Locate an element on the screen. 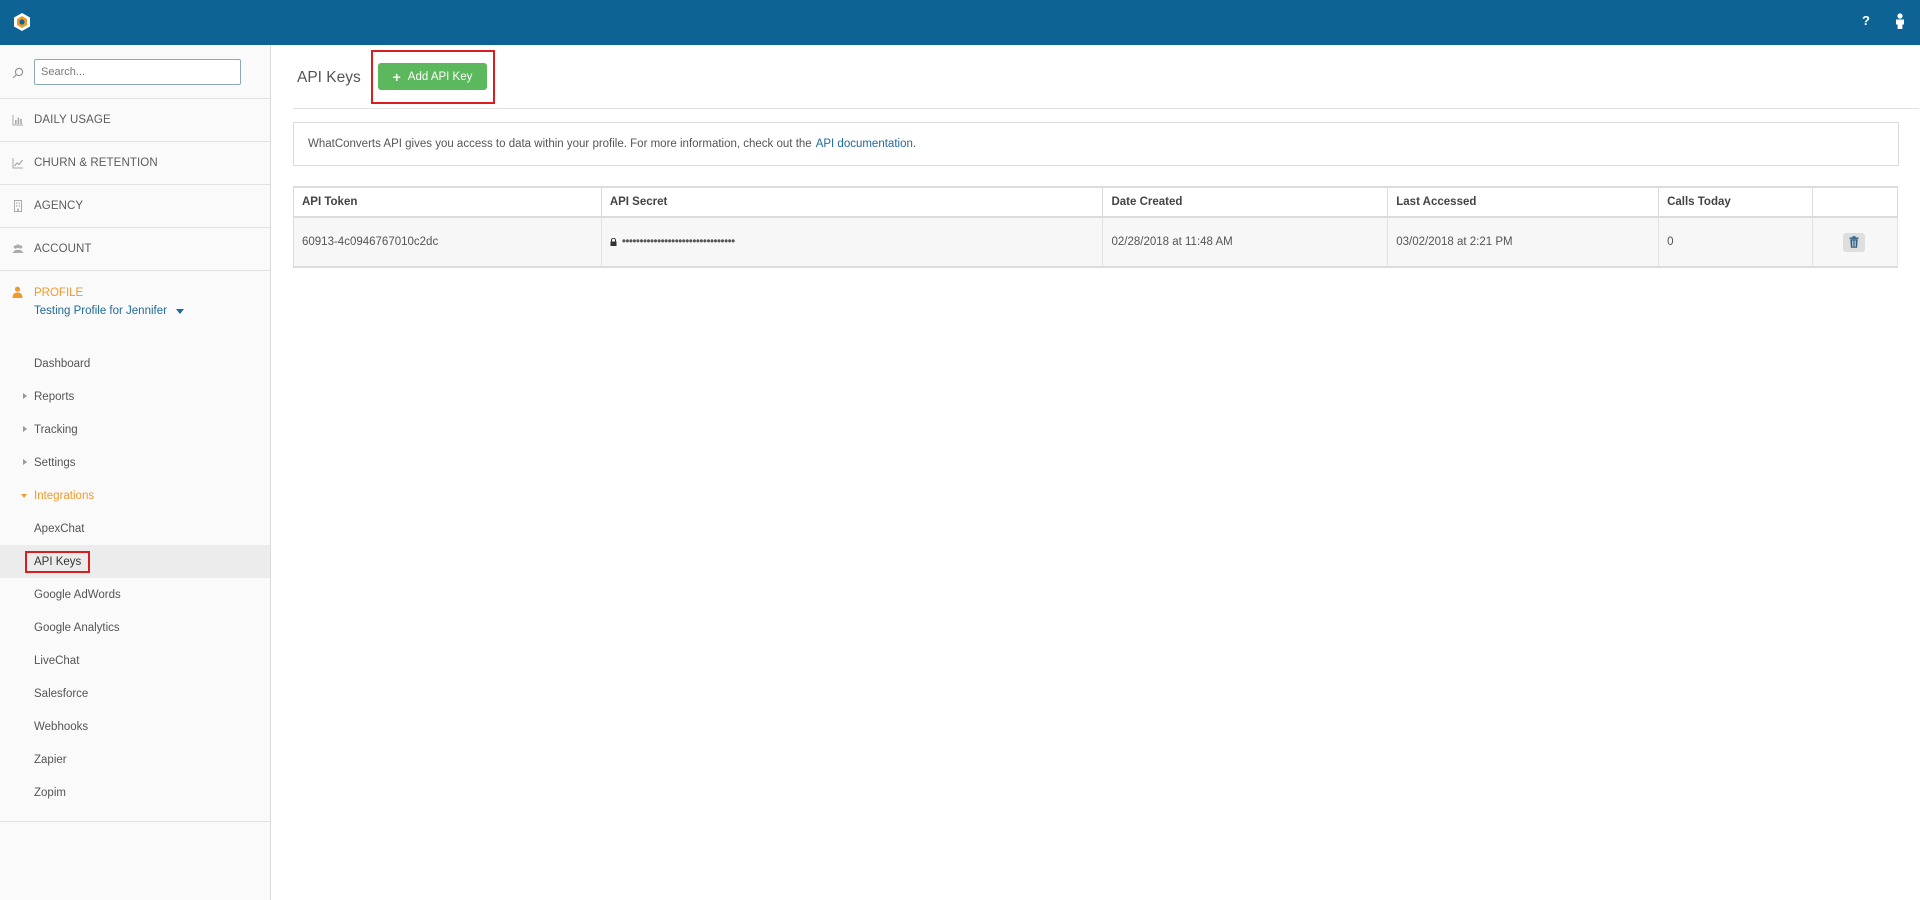 The height and width of the screenshot is (900, 1920). delete-button is located at coordinates (1853, 242).